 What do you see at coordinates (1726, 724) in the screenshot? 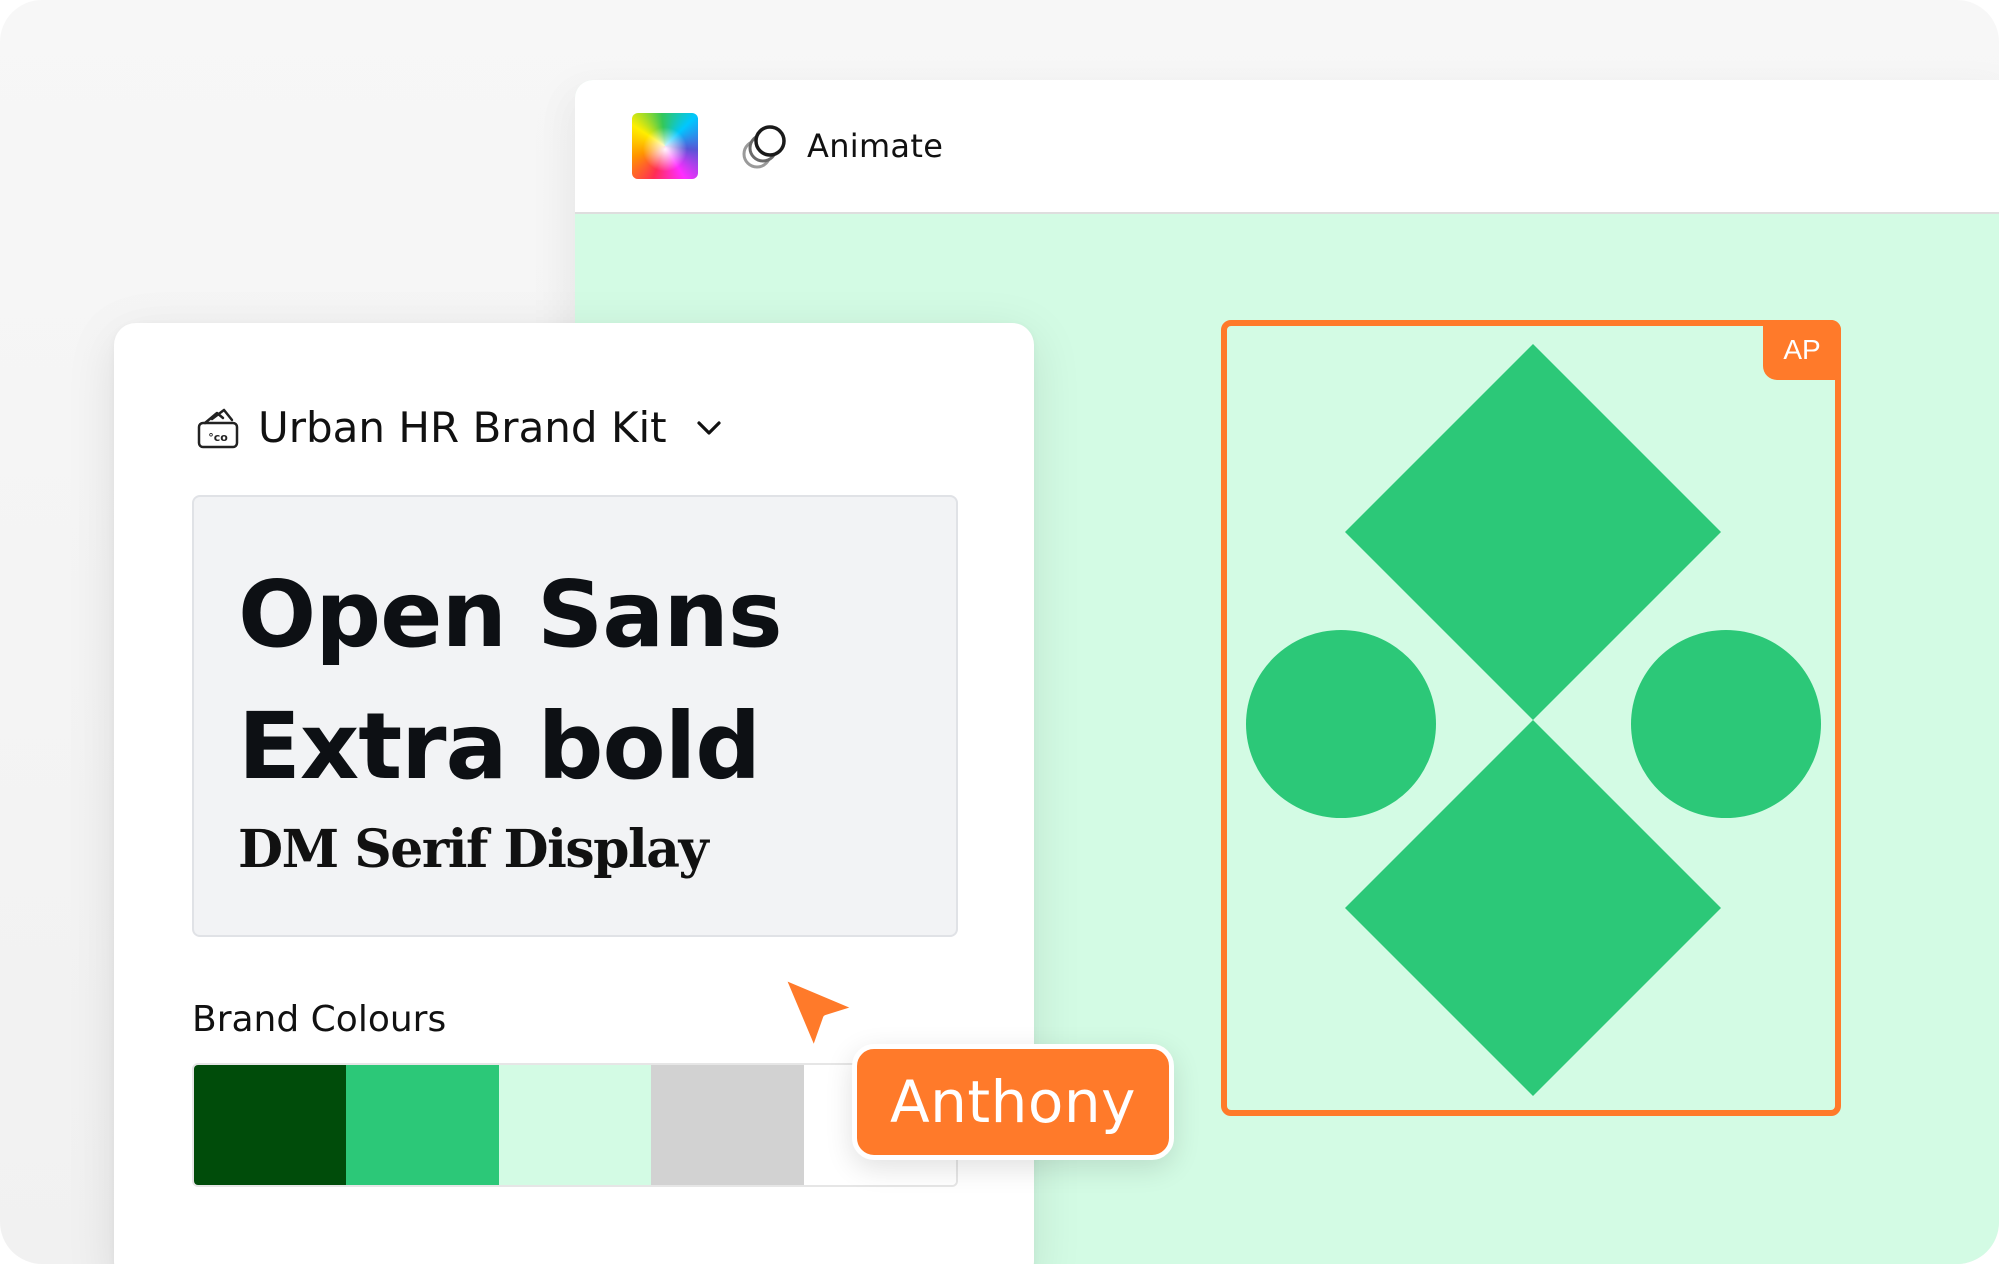
I see `right-circle-shape` at bounding box center [1726, 724].